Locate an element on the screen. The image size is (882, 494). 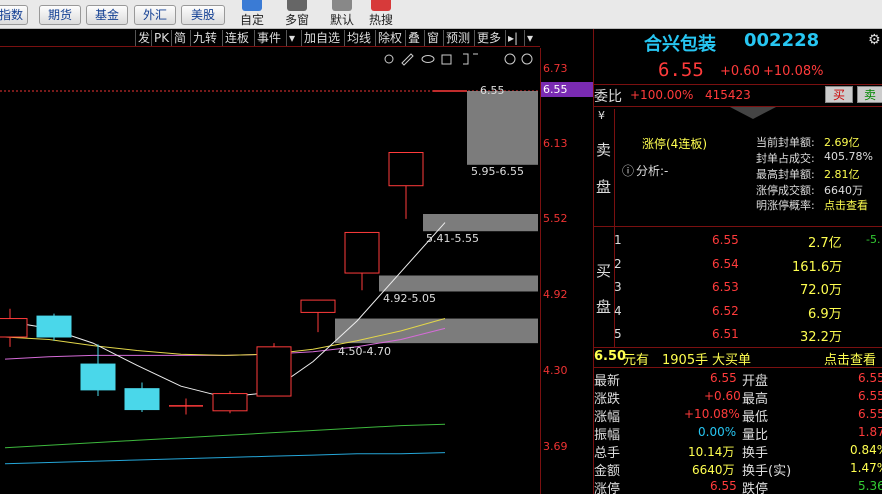
multi-window-label: 多窗 is located at coordinates (296, 20).